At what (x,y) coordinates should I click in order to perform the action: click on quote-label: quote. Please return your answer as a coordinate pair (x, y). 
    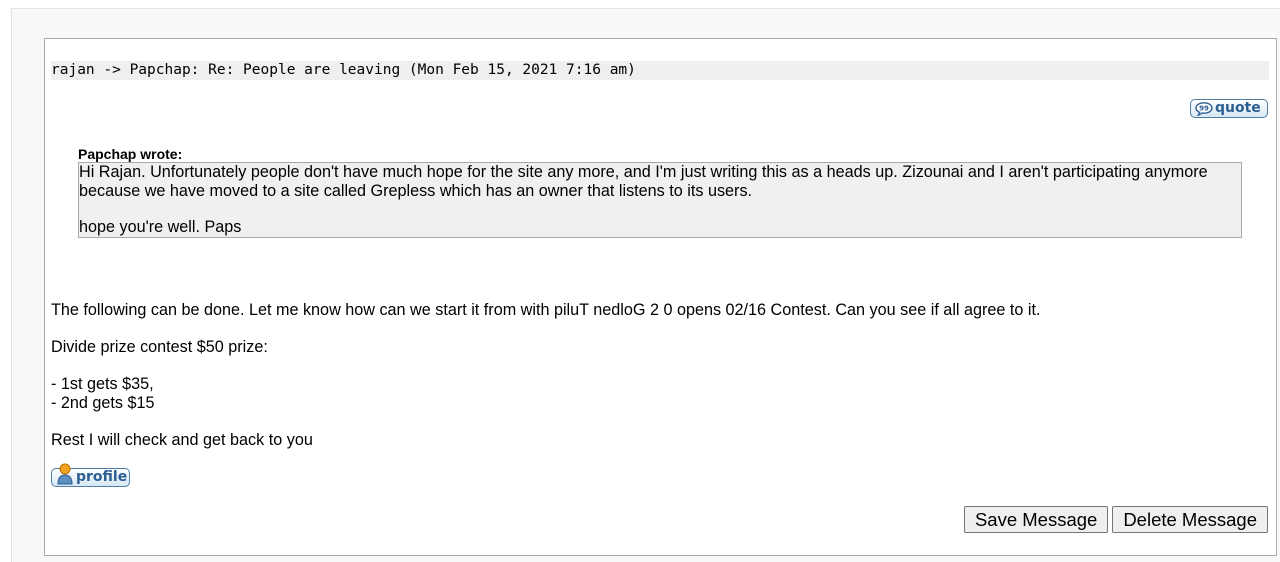
    Looking at the image, I should click on (1238, 108).